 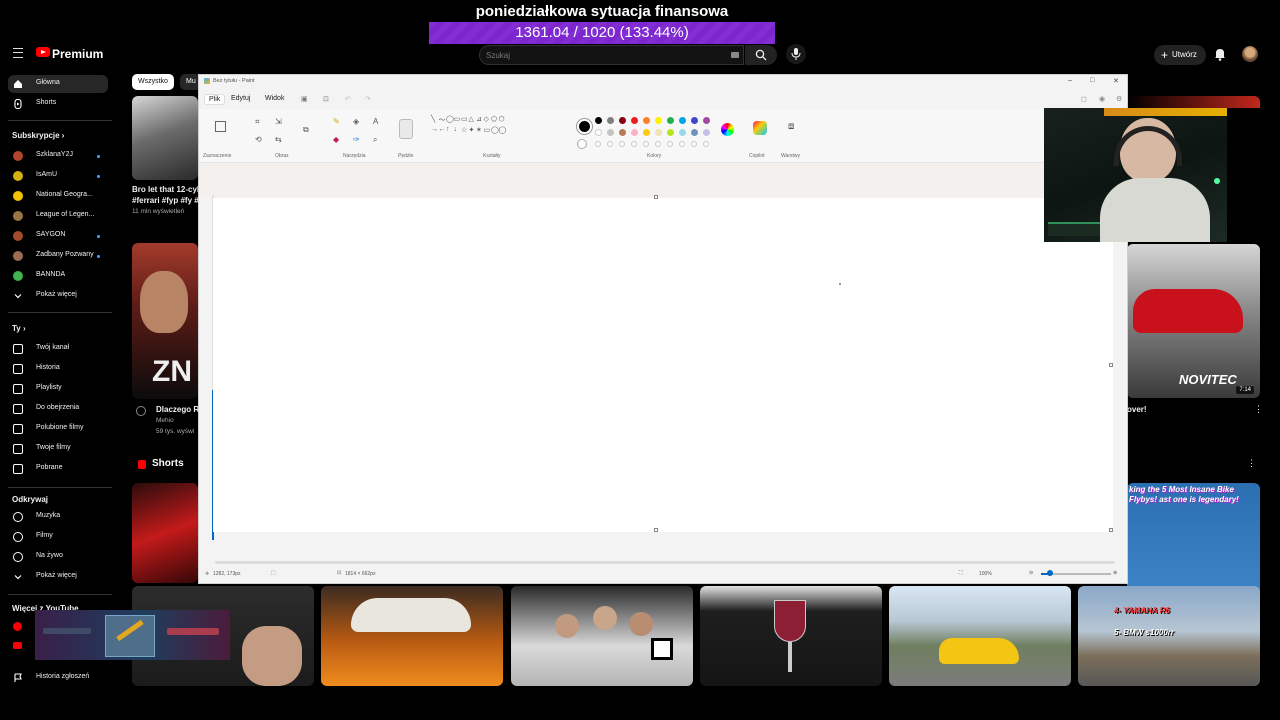 What do you see at coordinates (58, 429) in the screenshot?
I see `sidebar-item-like: Polubione filmy` at bounding box center [58, 429].